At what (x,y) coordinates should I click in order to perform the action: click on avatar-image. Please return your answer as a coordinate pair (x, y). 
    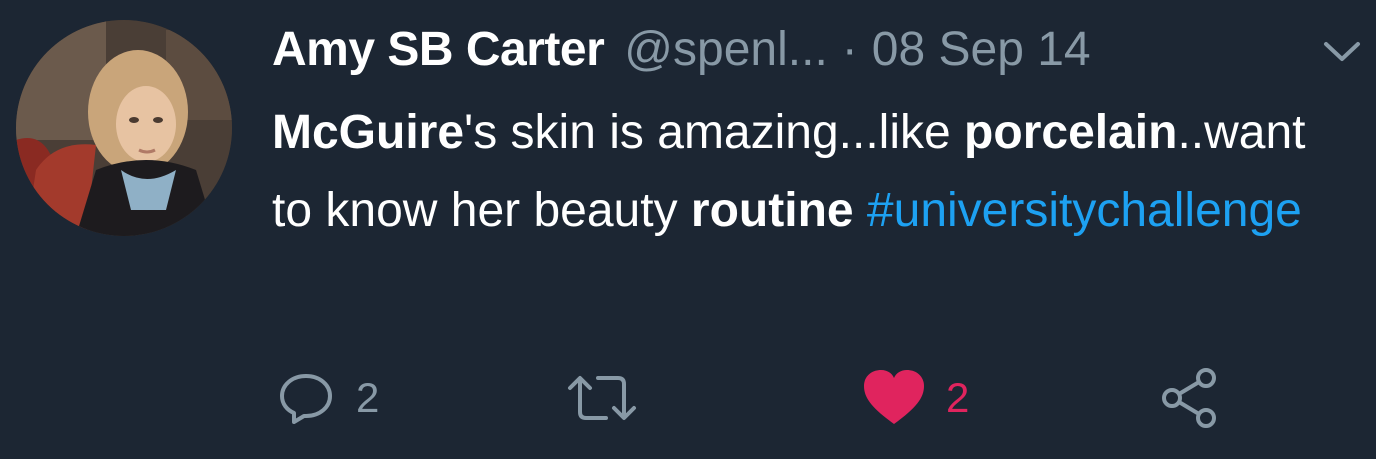
    Looking at the image, I should click on (124, 128).